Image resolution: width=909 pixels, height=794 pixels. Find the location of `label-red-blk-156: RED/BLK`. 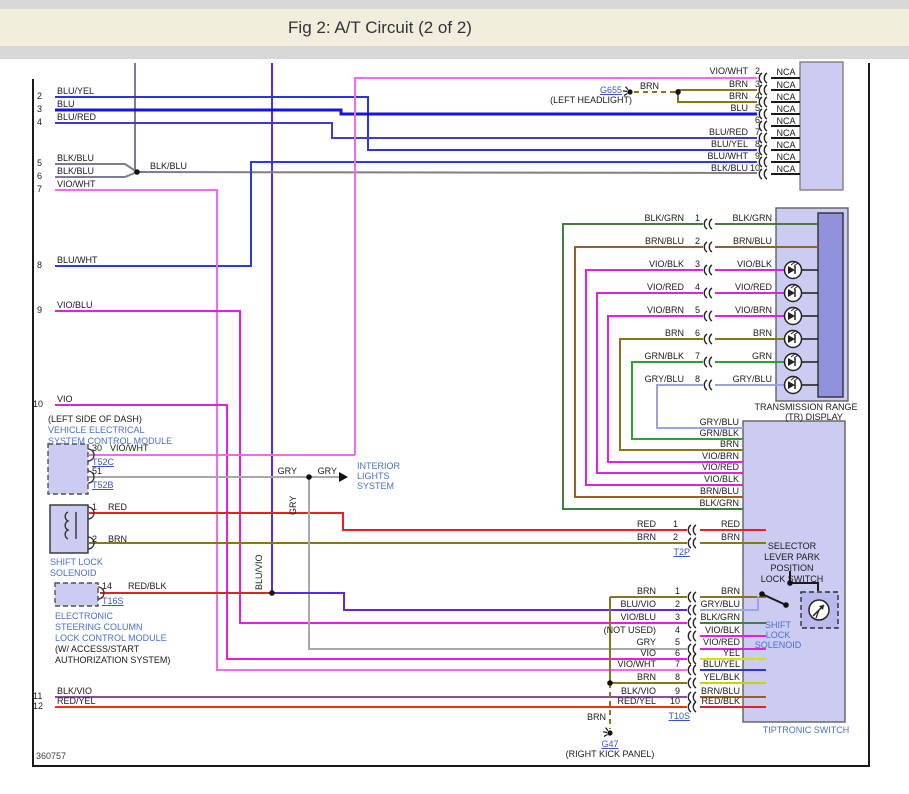

label-red-blk-156: RED/BLK is located at coordinates (147, 586).